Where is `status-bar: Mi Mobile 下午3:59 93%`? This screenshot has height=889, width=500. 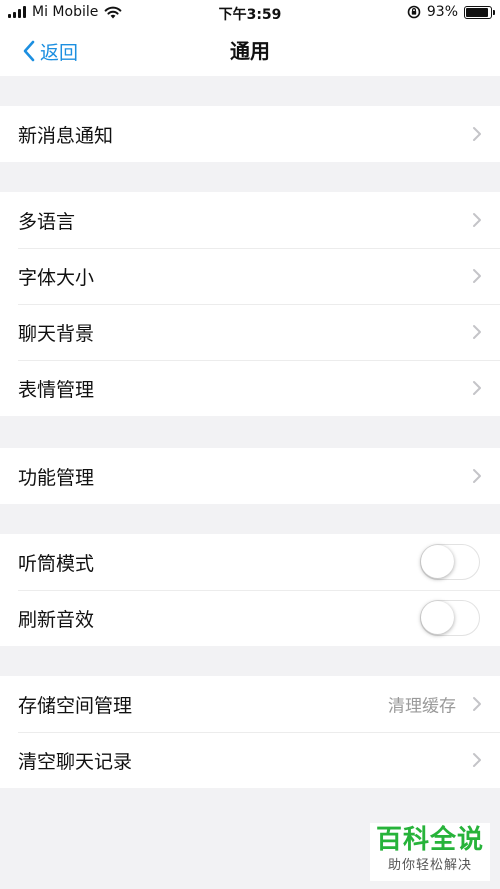
status-bar: Mi Mobile 下午3:59 93% is located at coordinates (250, 13).